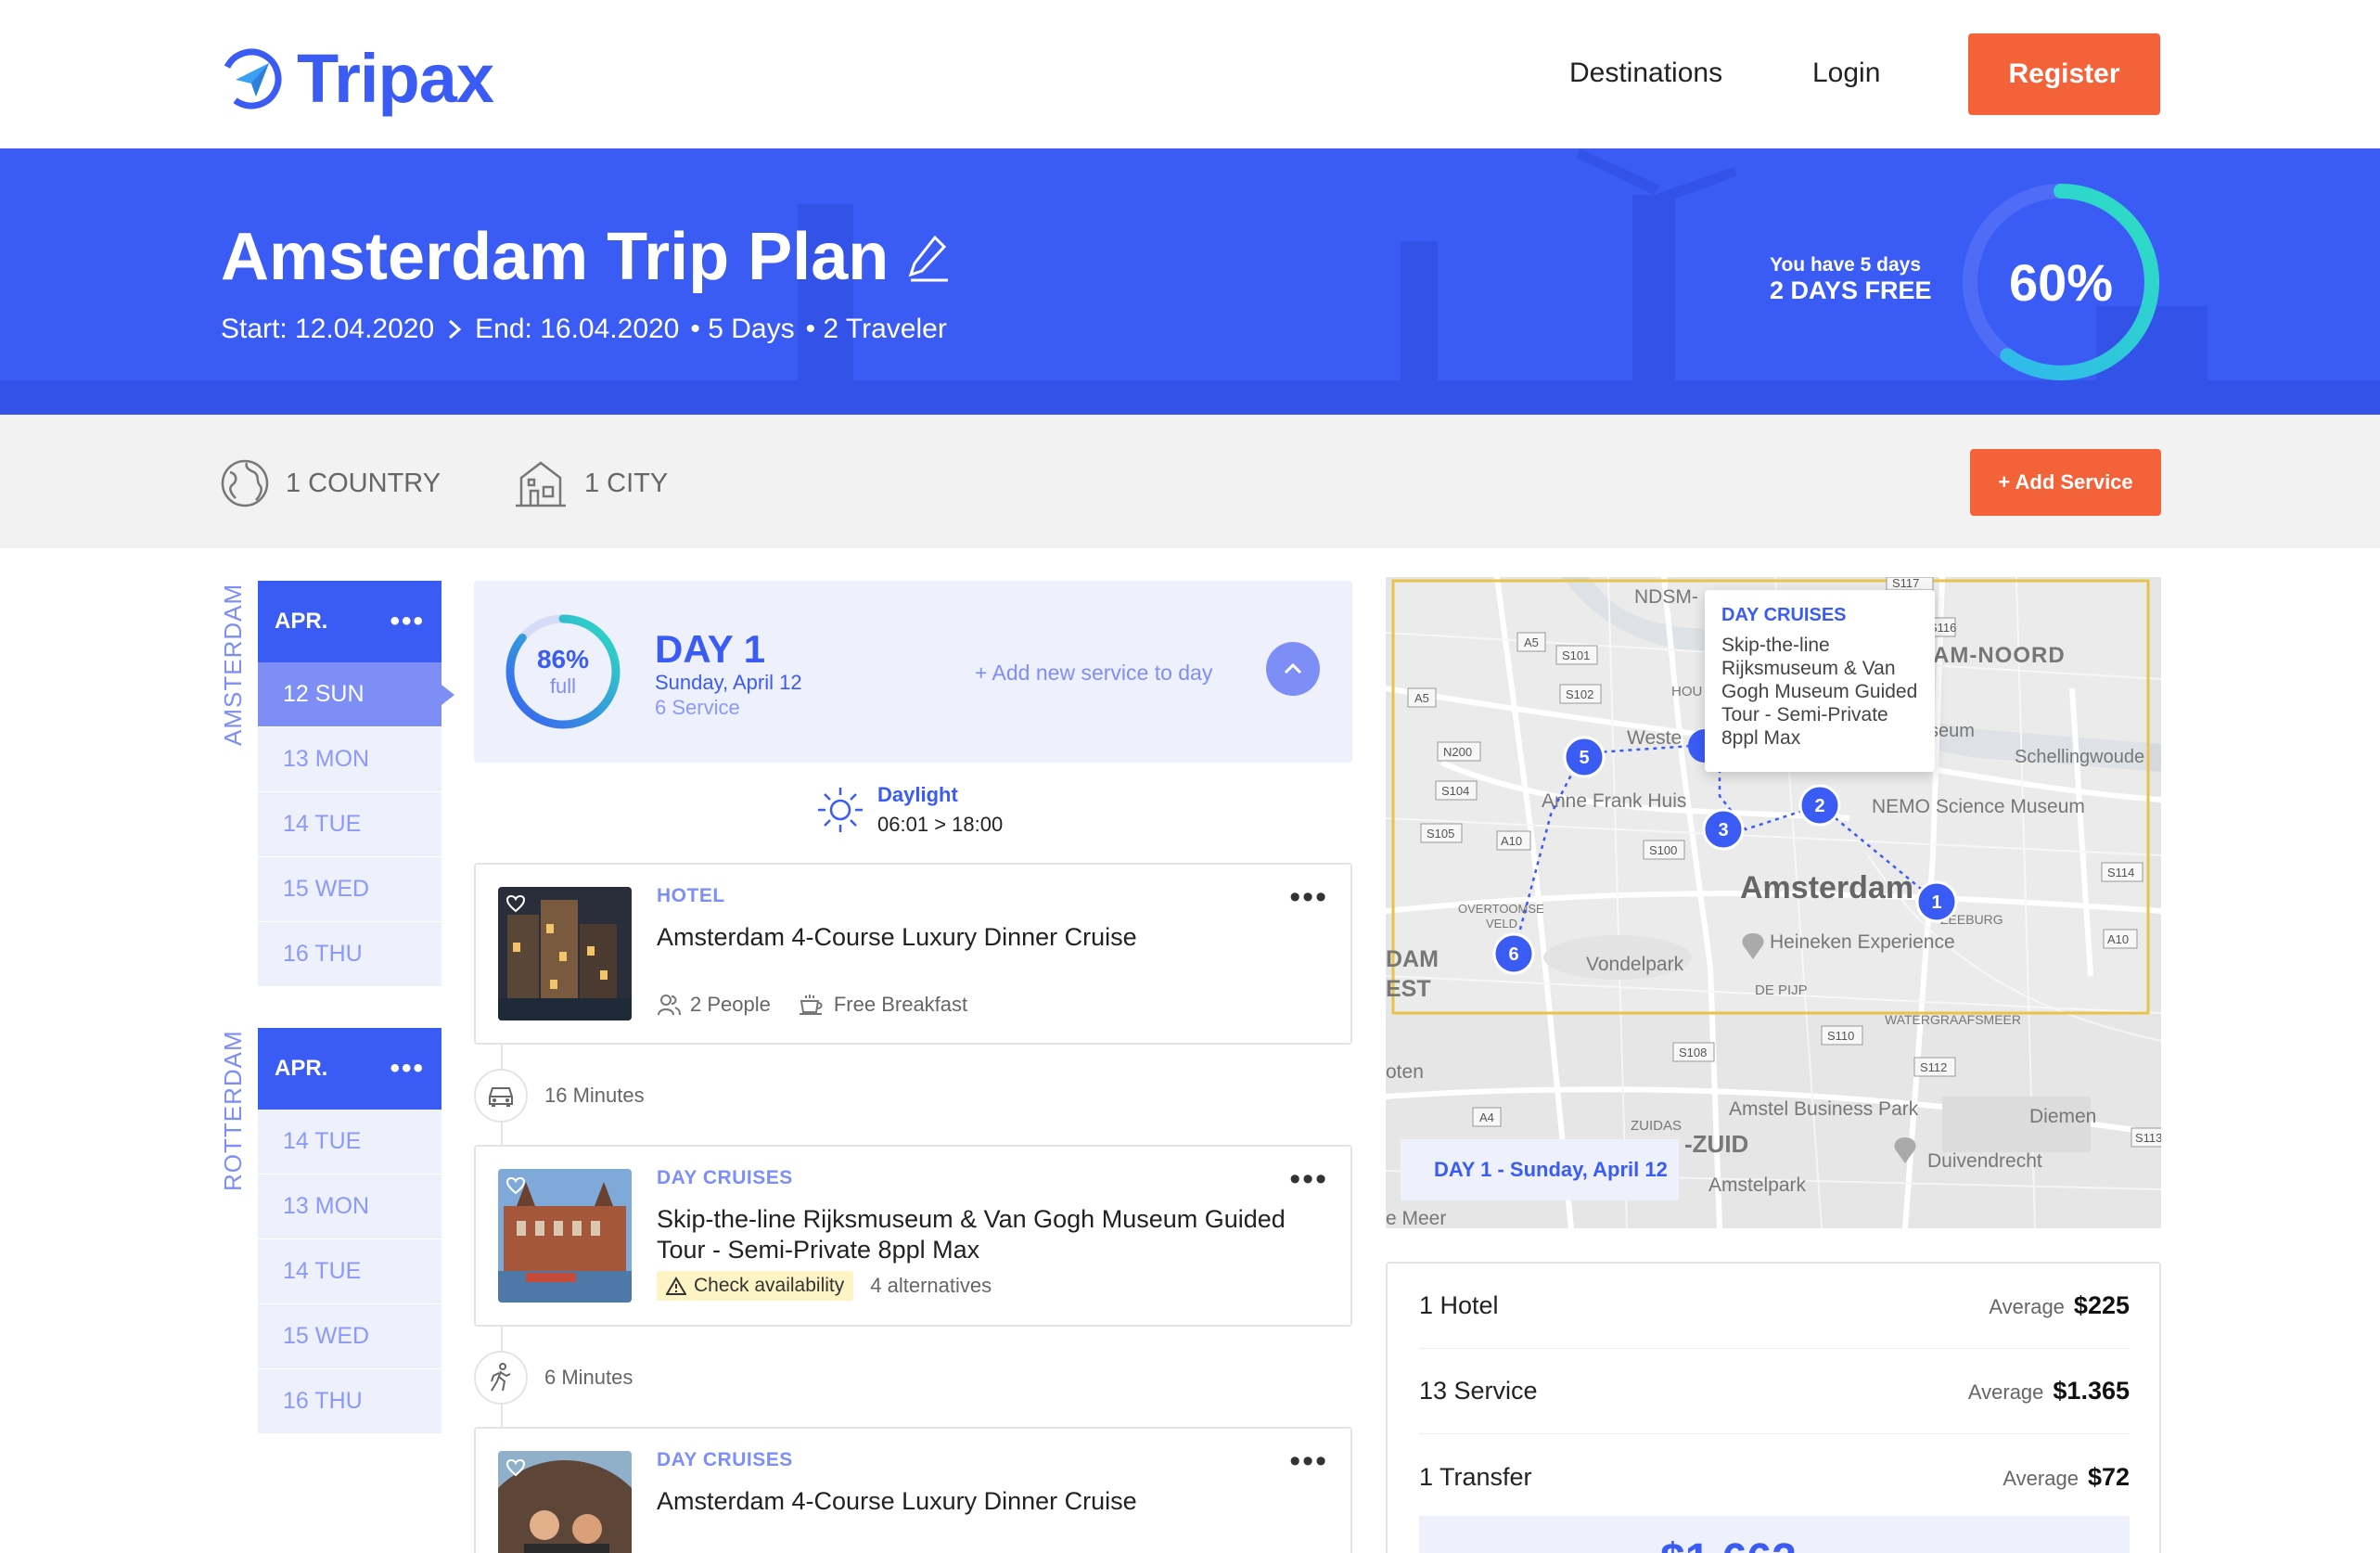 The height and width of the screenshot is (1553, 2380). What do you see at coordinates (251, 78) in the screenshot?
I see `paper-plane-icon` at bounding box center [251, 78].